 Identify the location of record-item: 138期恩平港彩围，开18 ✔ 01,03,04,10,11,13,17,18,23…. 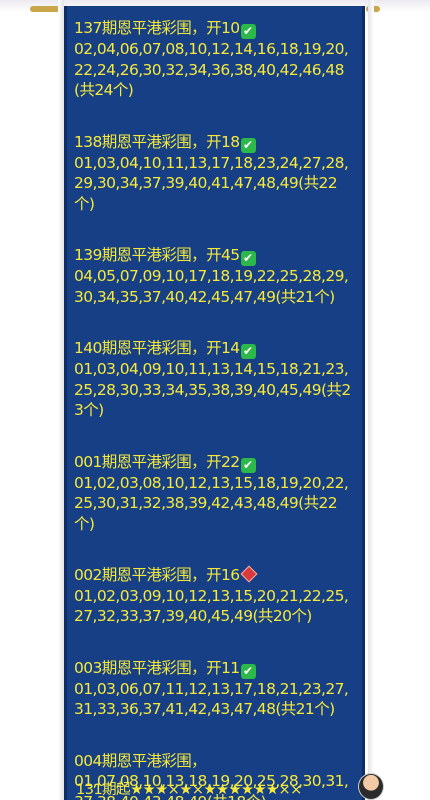
(215, 173).